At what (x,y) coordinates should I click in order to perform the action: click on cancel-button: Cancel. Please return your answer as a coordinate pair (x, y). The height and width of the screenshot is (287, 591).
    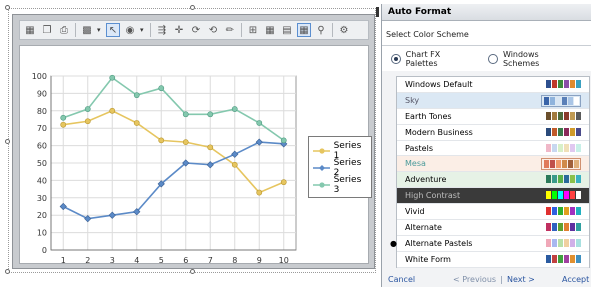
    Looking at the image, I should click on (401, 279).